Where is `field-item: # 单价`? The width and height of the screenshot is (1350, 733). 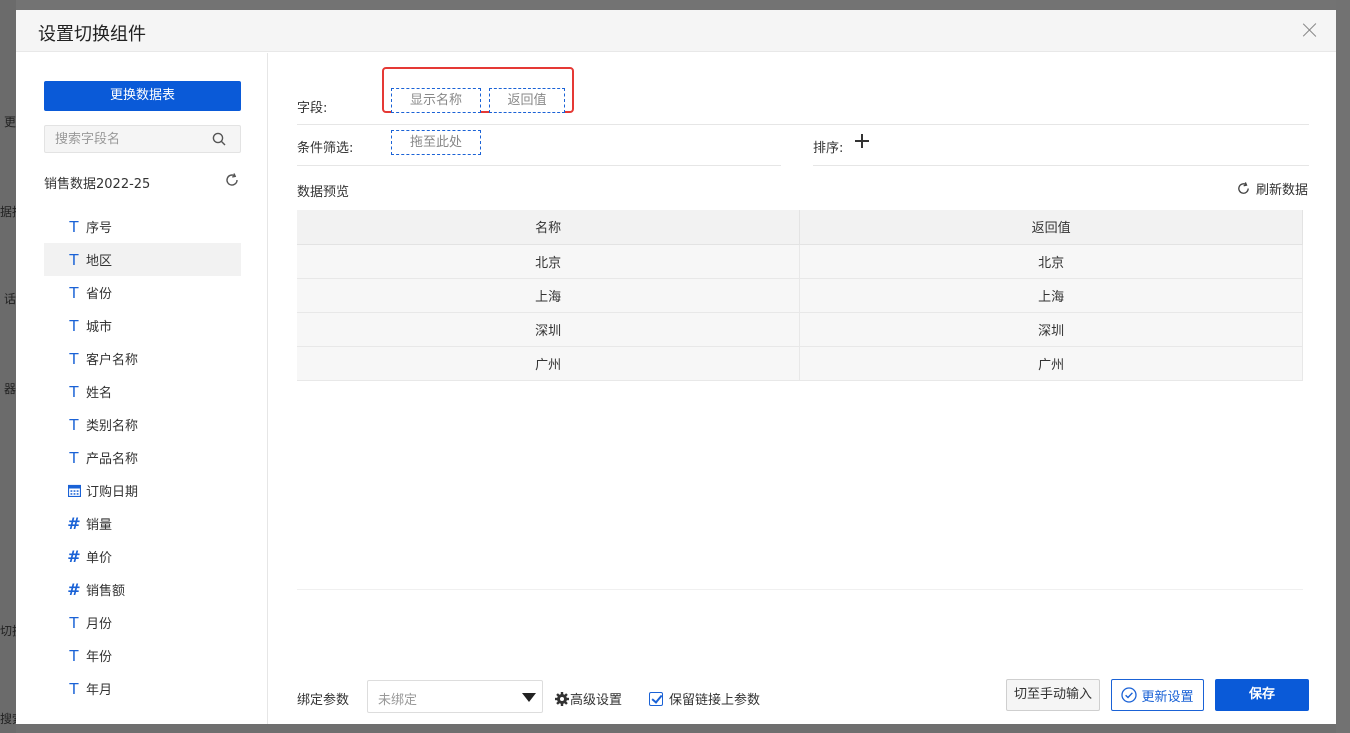
field-item: # 单价 is located at coordinates (142, 556).